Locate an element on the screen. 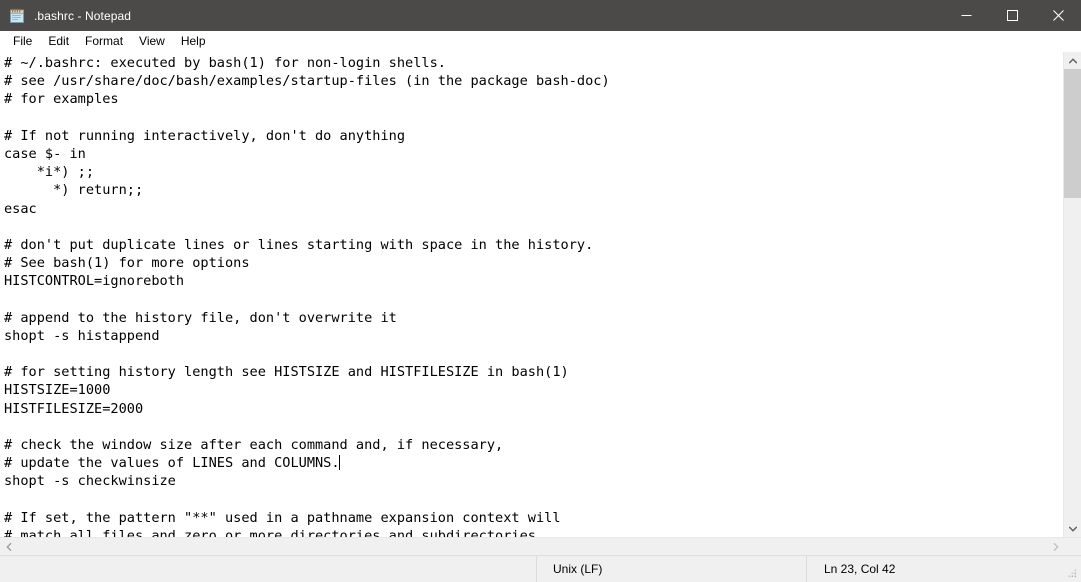 The image size is (1081, 582). close-icon is located at coordinates (1058, 15).